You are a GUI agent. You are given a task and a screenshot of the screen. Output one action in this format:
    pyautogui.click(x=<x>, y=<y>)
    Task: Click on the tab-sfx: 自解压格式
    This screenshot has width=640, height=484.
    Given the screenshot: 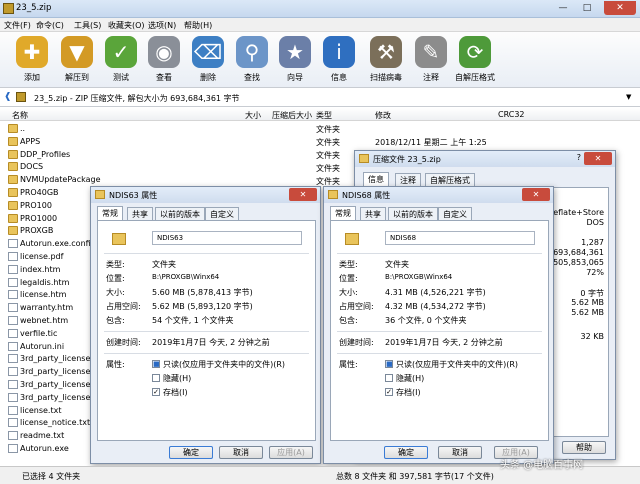 What is the action you would take?
    pyautogui.click(x=450, y=179)
    